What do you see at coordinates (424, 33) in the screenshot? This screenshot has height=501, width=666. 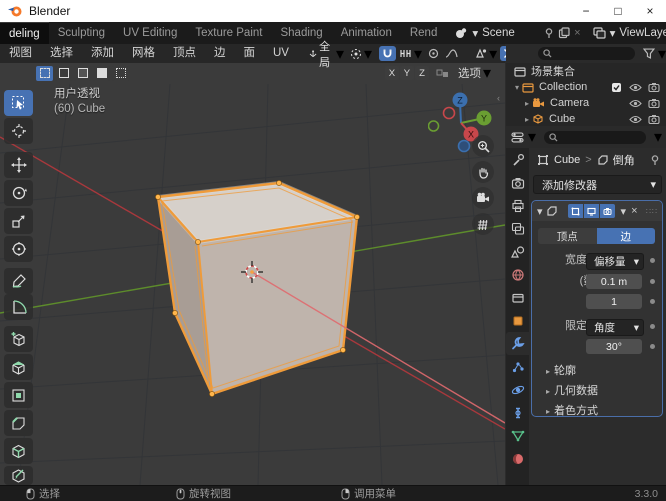 I see `workspace-tab-render: Rend` at bounding box center [424, 33].